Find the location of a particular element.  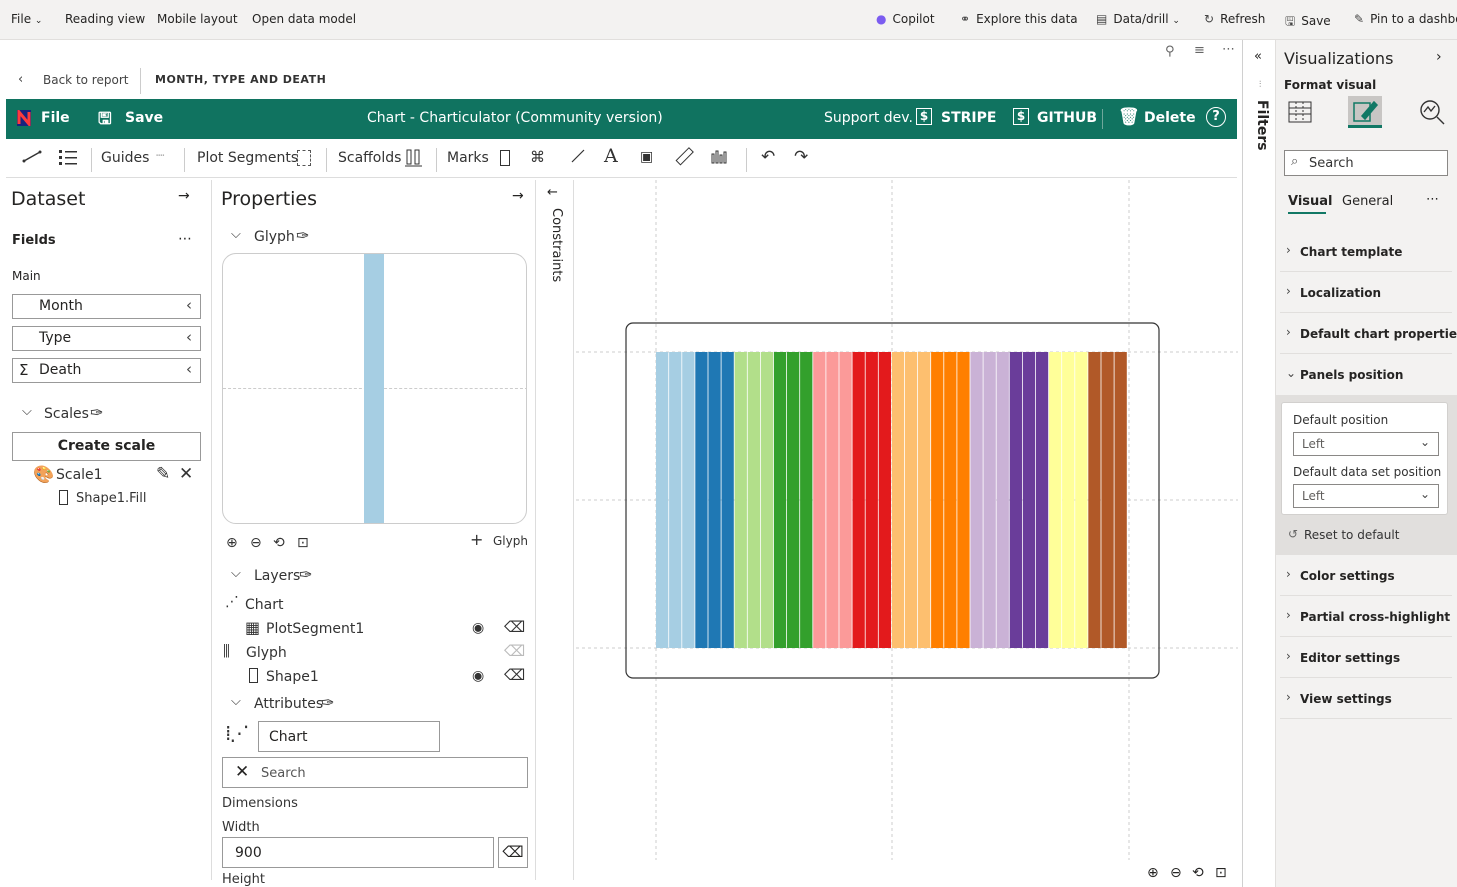

zoom-in-icon: ⊕ is located at coordinates (1153, 873).